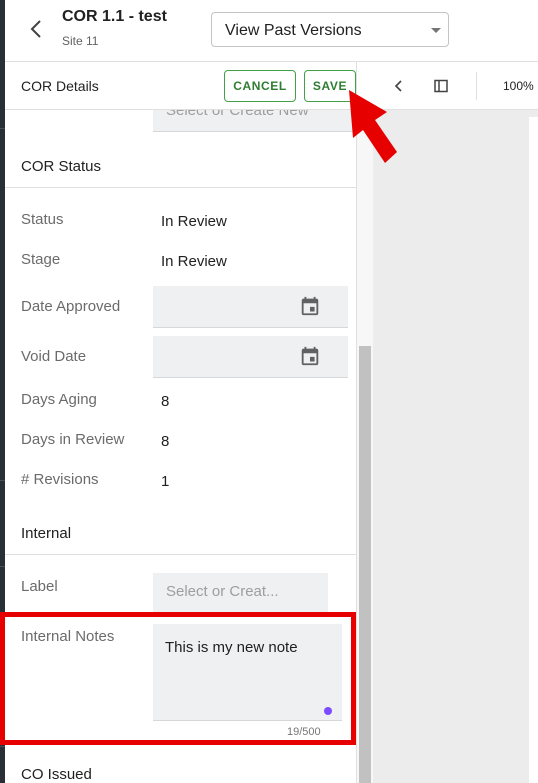 The height and width of the screenshot is (783, 538). Describe the element at coordinates (237, 114) in the screenshot. I see `select-placeholder: Select or Create New` at that location.